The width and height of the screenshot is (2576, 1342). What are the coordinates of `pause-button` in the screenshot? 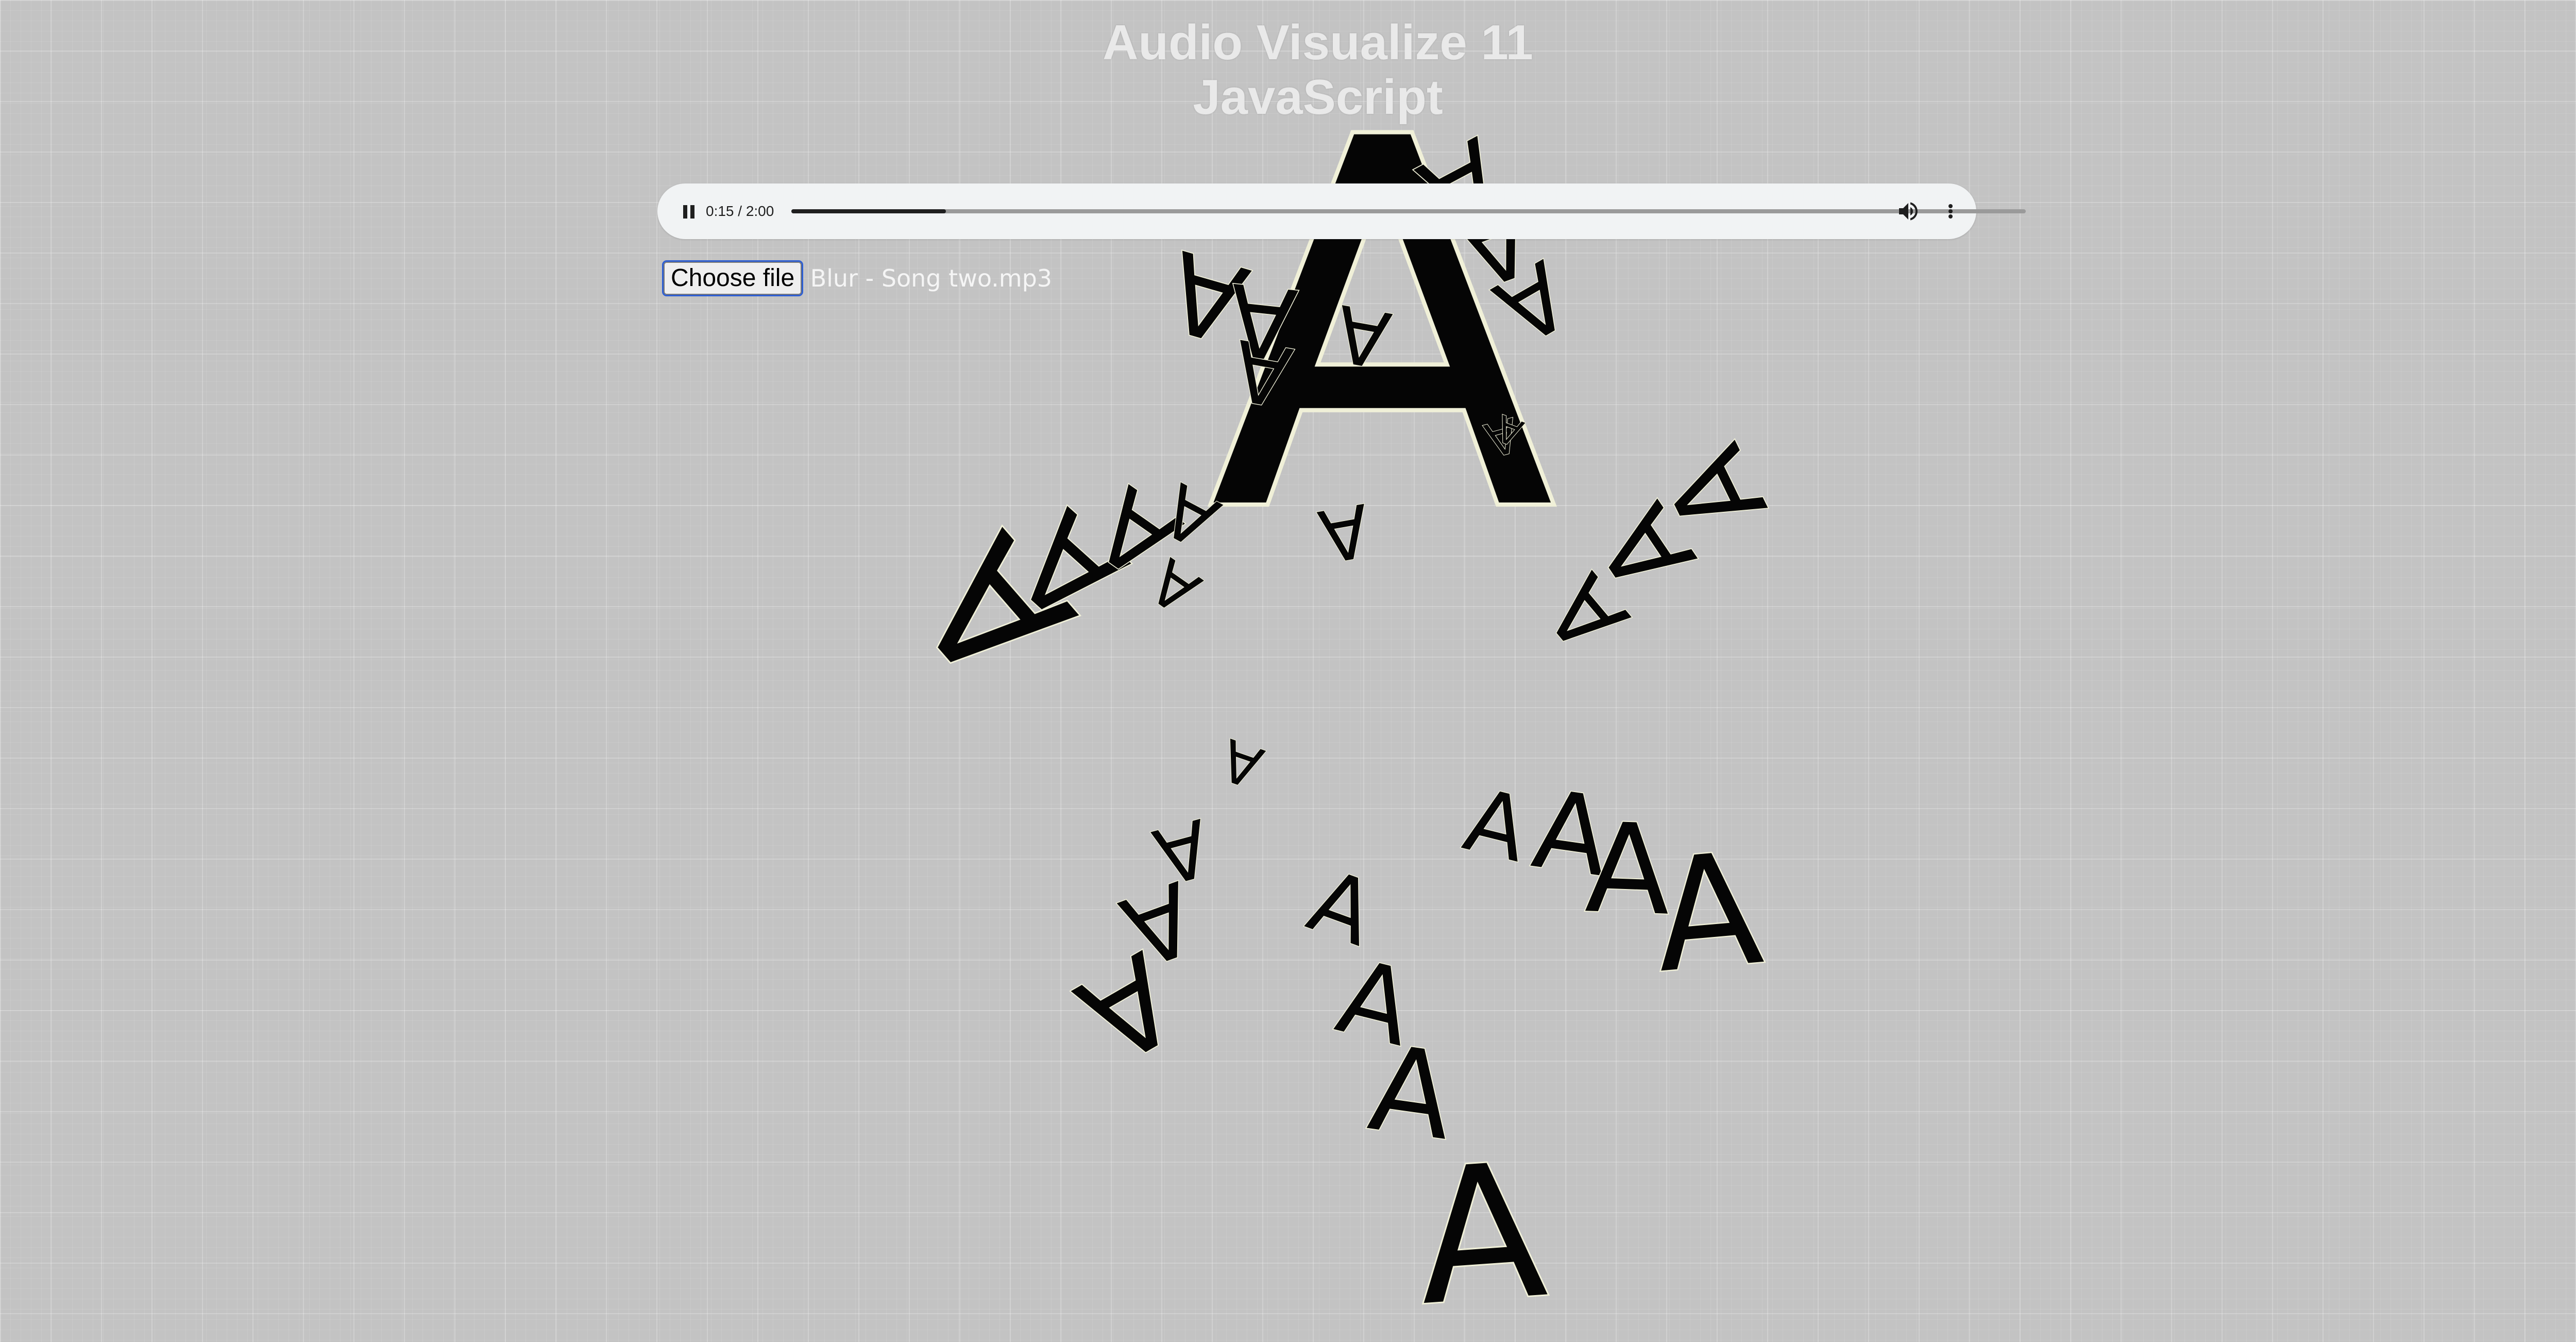 It's located at (688, 211).